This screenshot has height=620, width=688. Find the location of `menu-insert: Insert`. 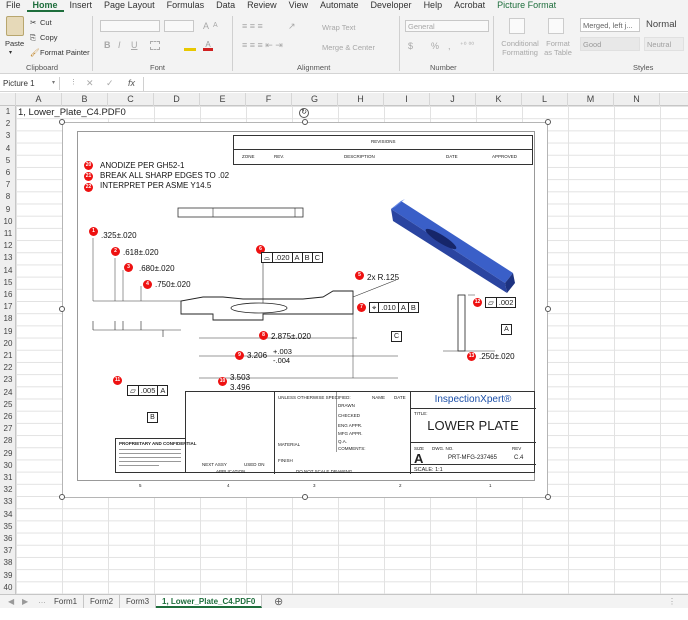

menu-insert: Insert is located at coordinates (81, 6).